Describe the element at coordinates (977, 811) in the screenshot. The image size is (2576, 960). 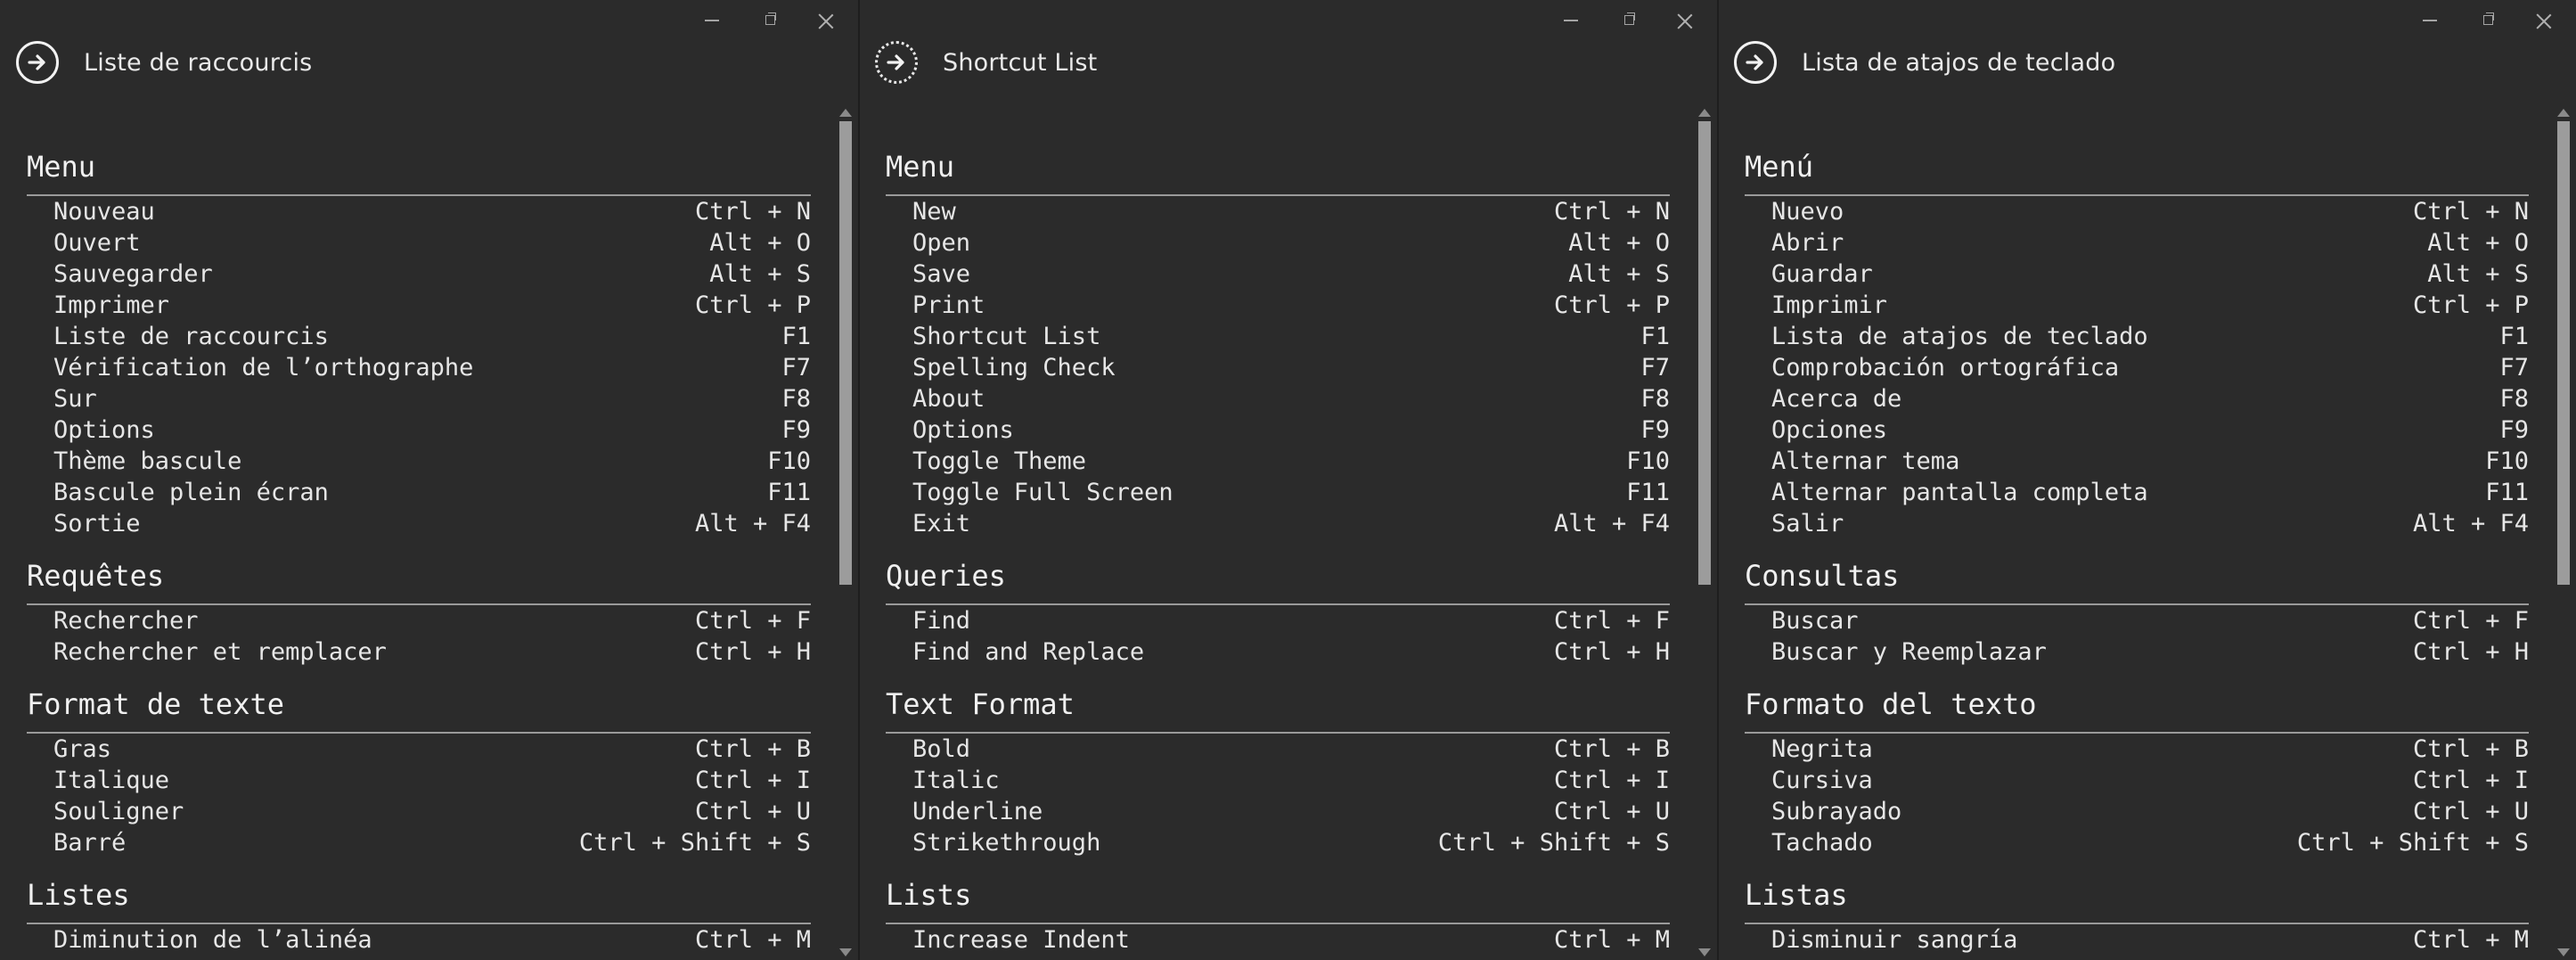
I see `shortcut-label: Underline` at that location.